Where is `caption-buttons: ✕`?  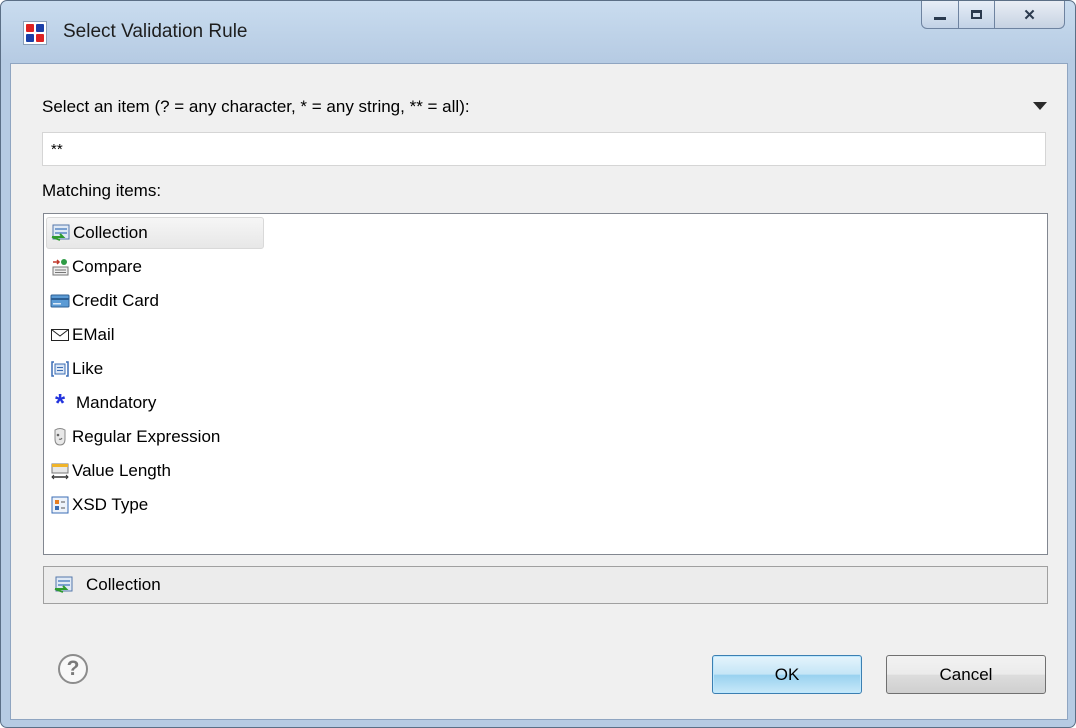
caption-buttons: ✕ is located at coordinates (993, 16).